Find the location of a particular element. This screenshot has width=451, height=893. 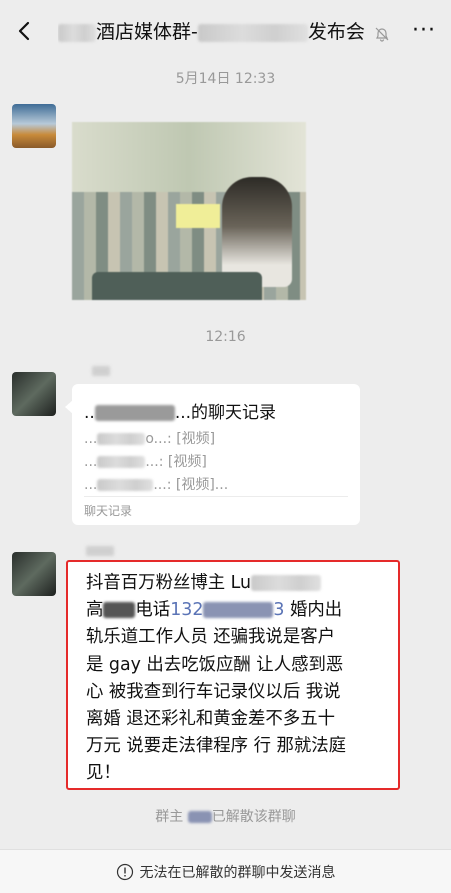

timestamp: 12:16 is located at coordinates (225, 337).